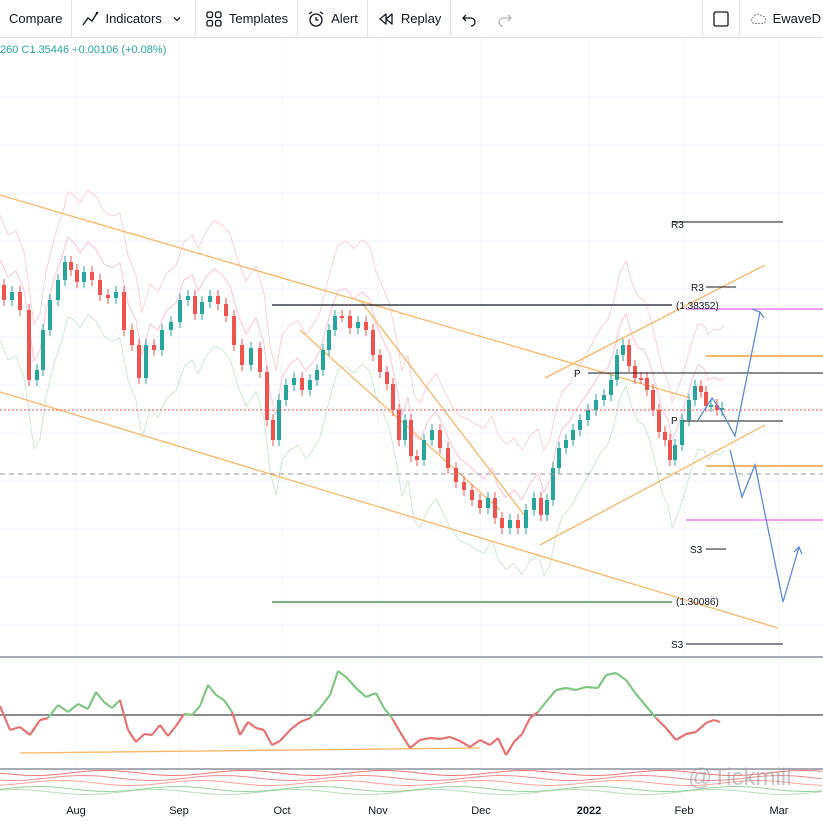  What do you see at coordinates (764, 526) in the screenshot?
I see `projection-down` at bounding box center [764, 526].